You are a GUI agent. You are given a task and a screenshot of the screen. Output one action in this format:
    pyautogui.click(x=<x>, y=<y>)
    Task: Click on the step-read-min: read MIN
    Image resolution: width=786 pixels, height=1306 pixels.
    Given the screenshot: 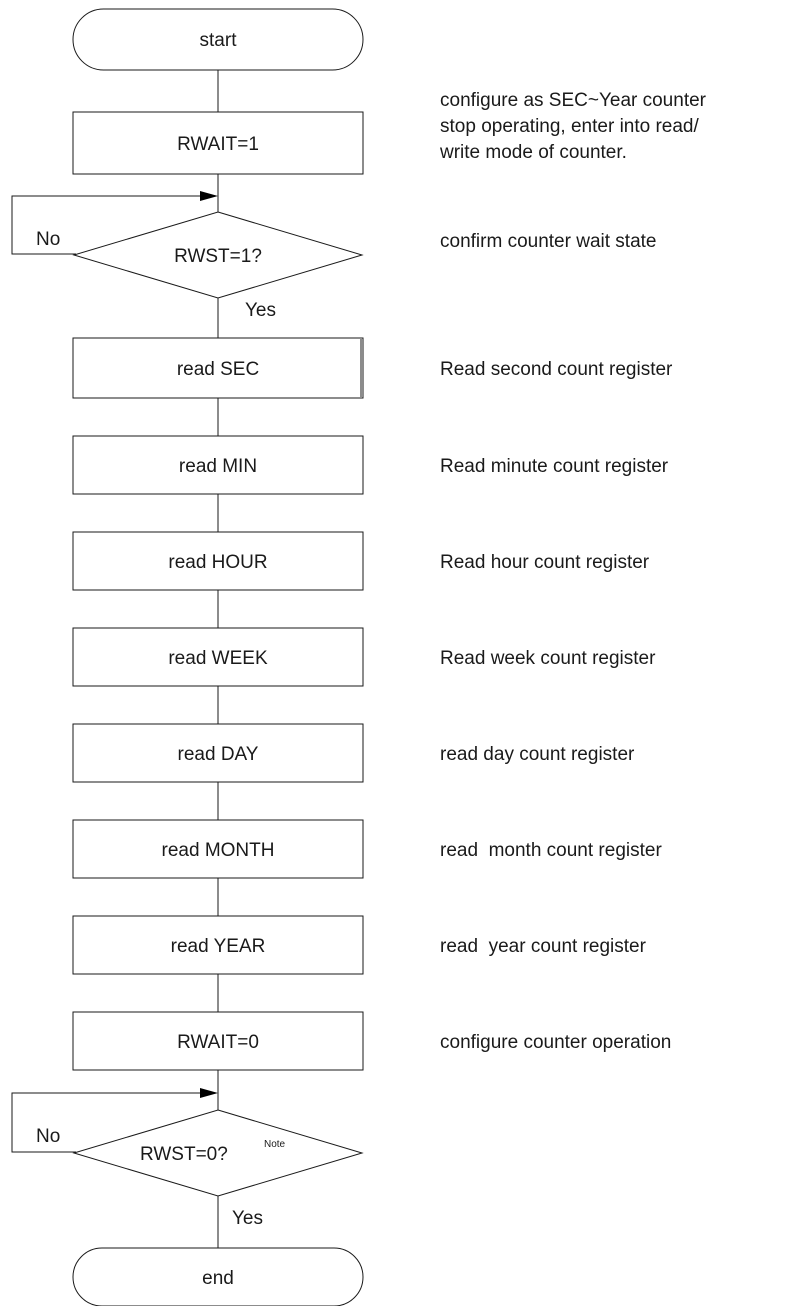 What is the action you would take?
    pyautogui.click(x=218, y=465)
    